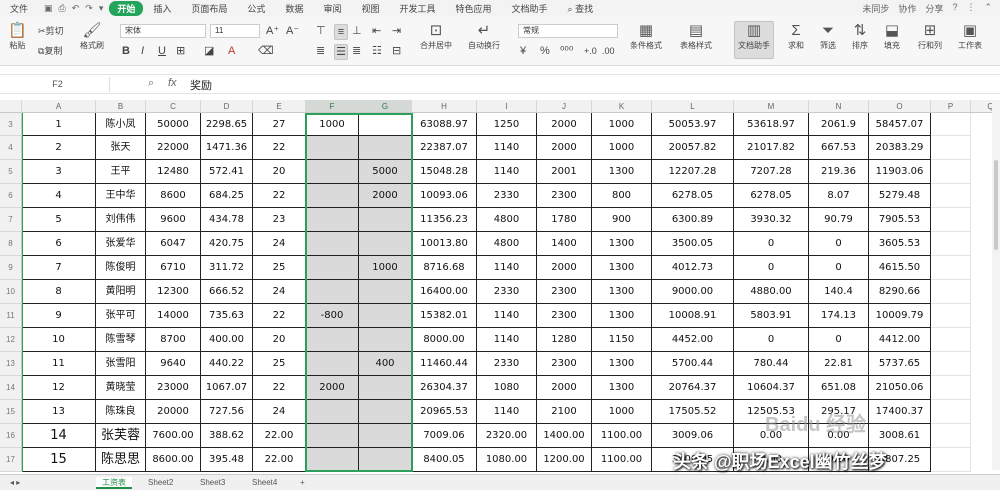 The image size is (1000, 490). What do you see at coordinates (173, 364) in the screenshot?
I see `table-cell: 9640` at bounding box center [173, 364].